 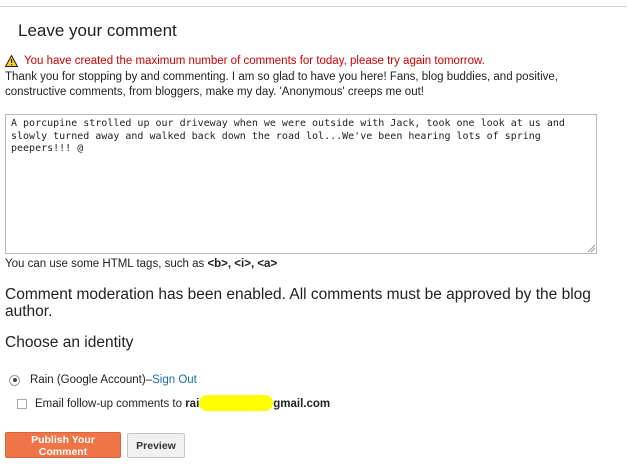 I want to click on preview-button: Preview, so click(x=156, y=445).